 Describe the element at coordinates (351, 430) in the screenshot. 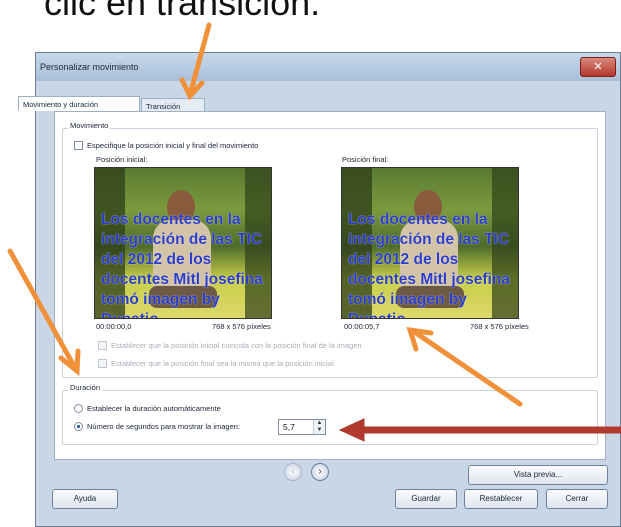

I see `arrow-to-seconds-head` at that location.